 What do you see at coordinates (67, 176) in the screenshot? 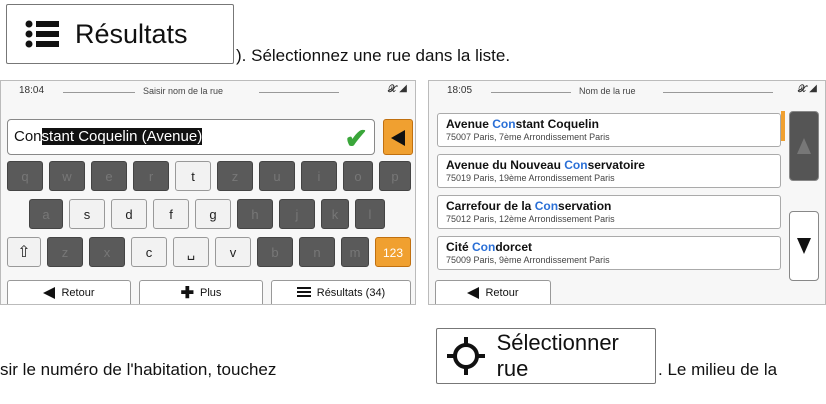
I see `key-w: w` at bounding box center [67, 176].